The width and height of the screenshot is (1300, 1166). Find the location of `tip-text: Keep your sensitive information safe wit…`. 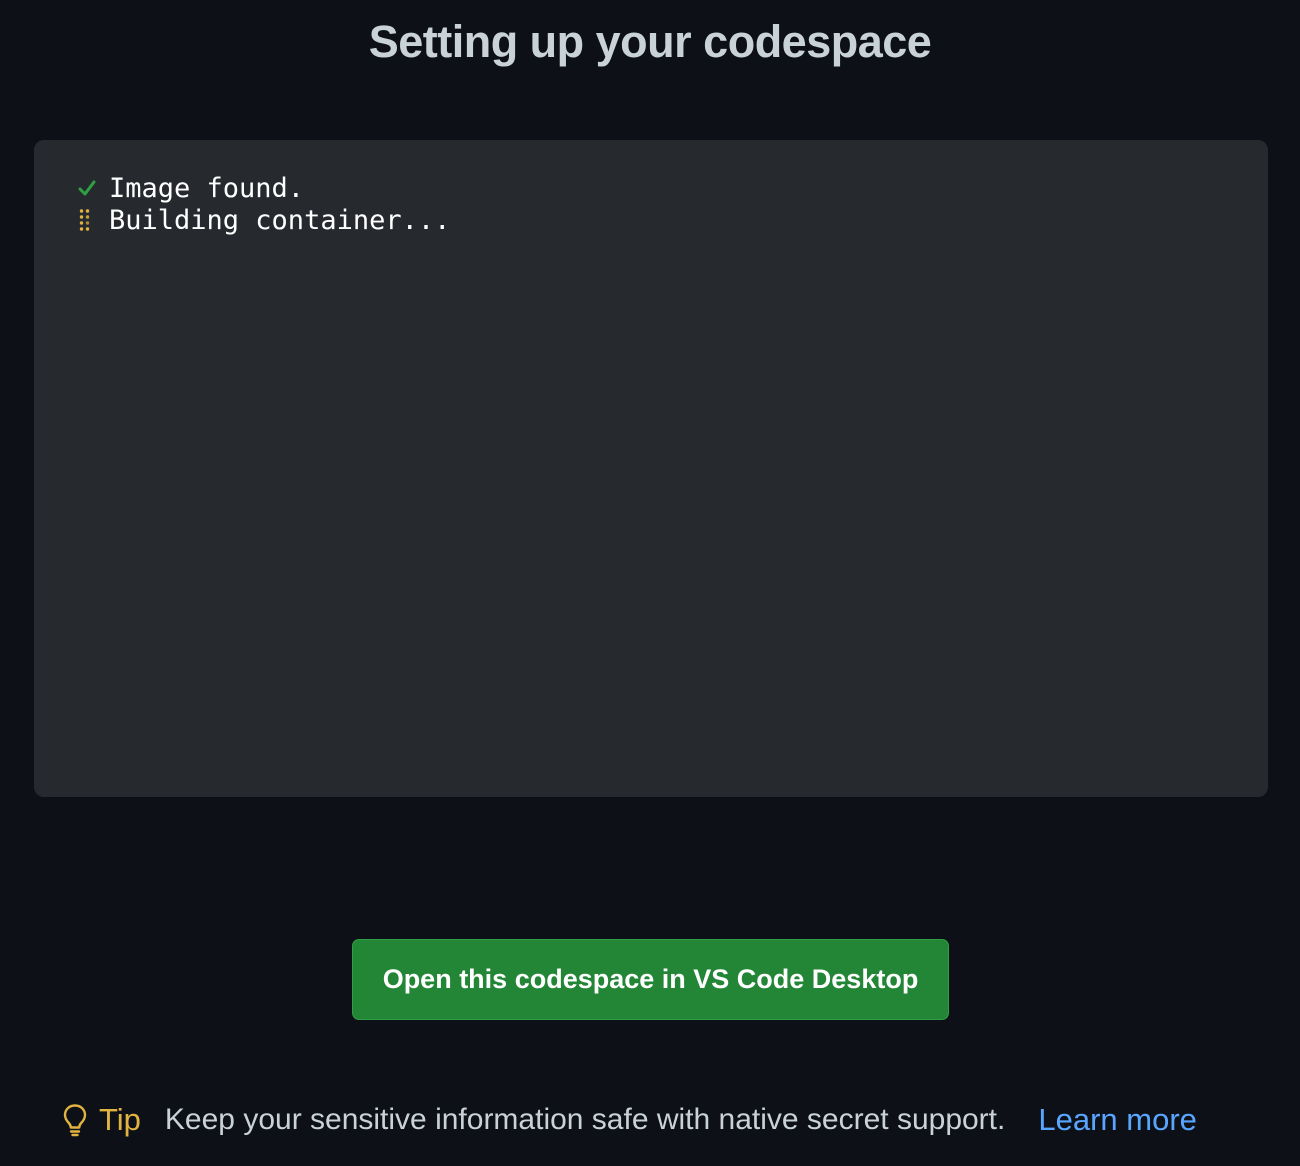

tip-text: Keep your sensitive information safe wit… is located at coordinates (585, 1119).